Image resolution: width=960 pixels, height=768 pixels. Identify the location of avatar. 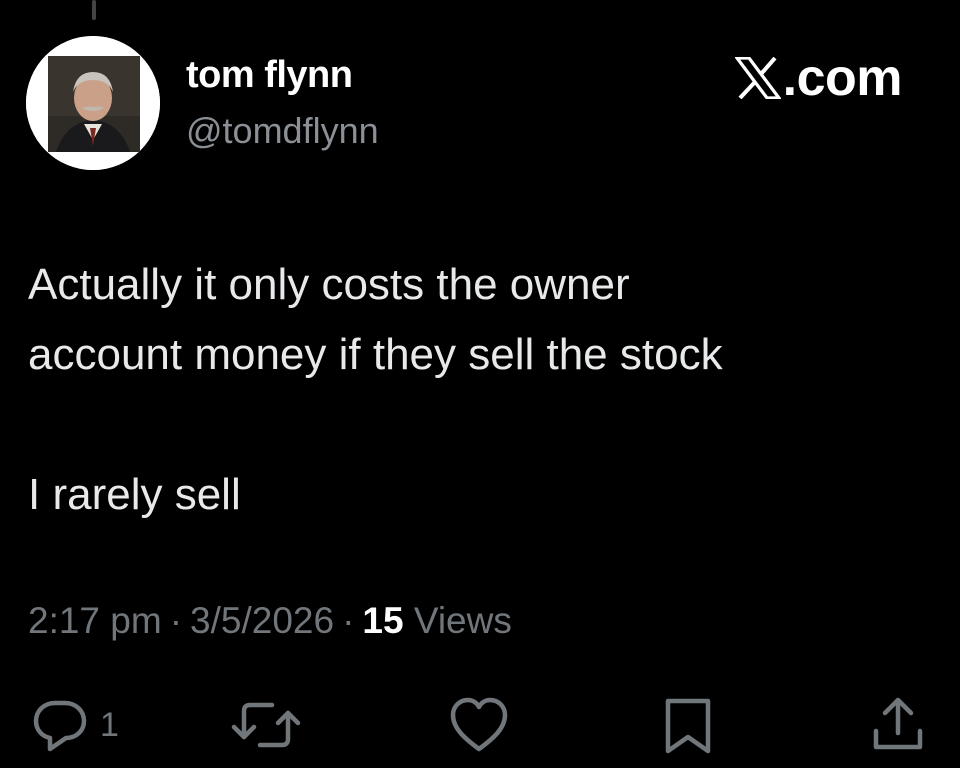
(93, 103).